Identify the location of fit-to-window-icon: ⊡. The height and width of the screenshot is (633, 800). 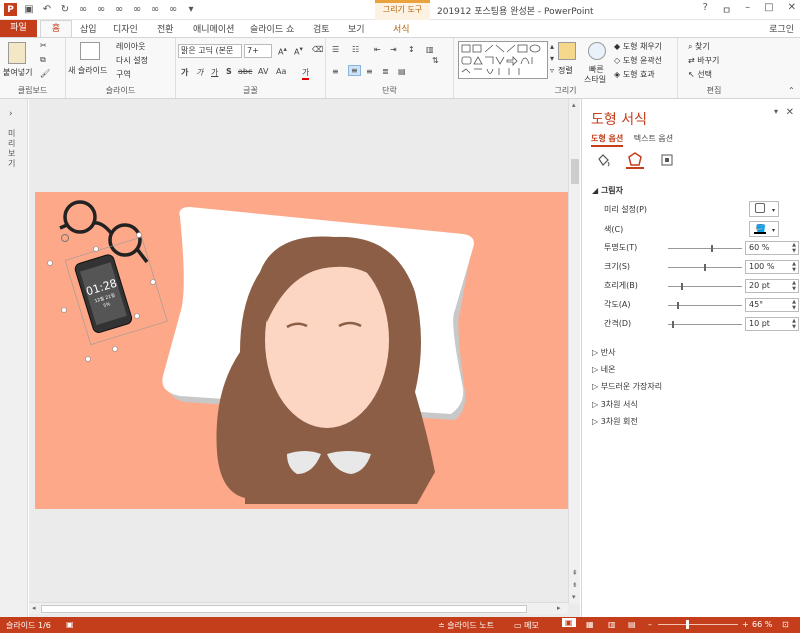
(785, 624).